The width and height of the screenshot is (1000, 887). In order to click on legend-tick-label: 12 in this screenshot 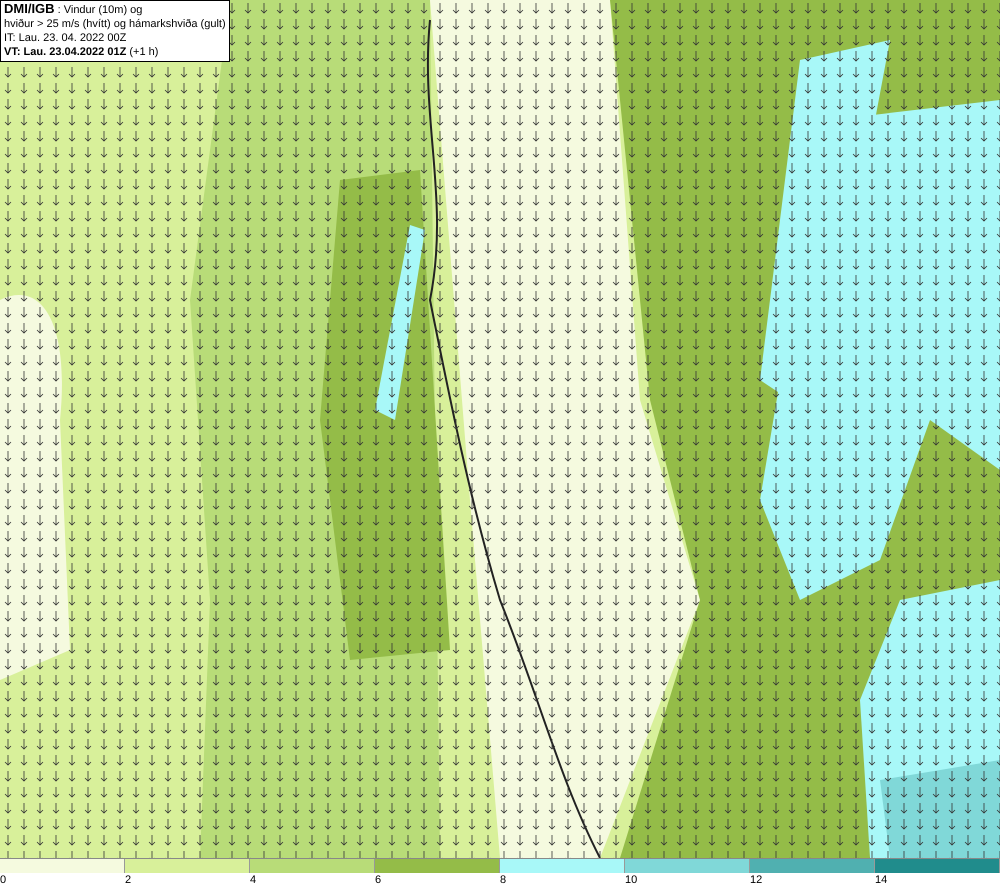, I will do `click(756, 880)`.